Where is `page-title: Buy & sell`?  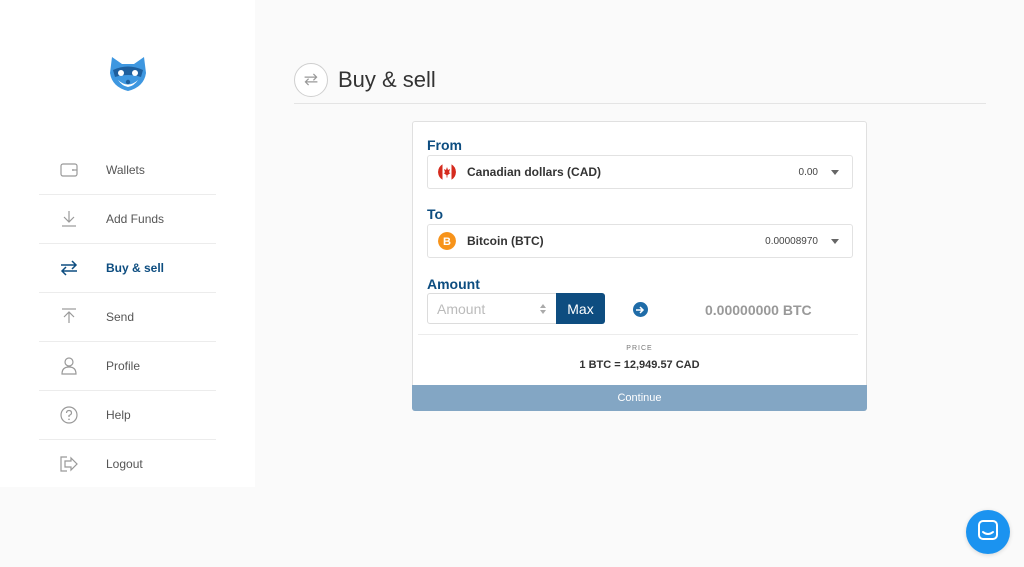
page-title: Buy & sell is located at coordinates (387, 79).